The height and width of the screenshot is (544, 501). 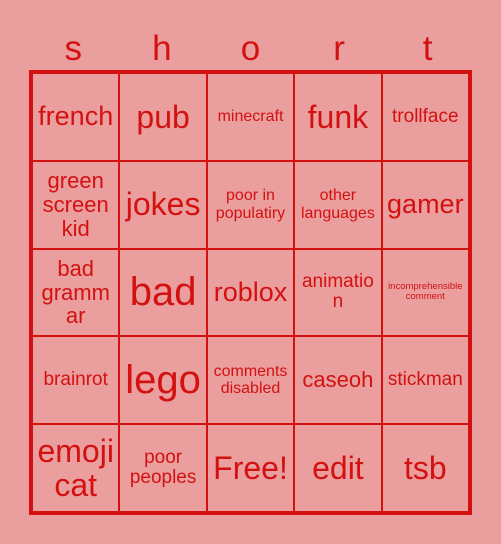 I want to click on bingo-cell: jokes, so click(x=163, y=204).